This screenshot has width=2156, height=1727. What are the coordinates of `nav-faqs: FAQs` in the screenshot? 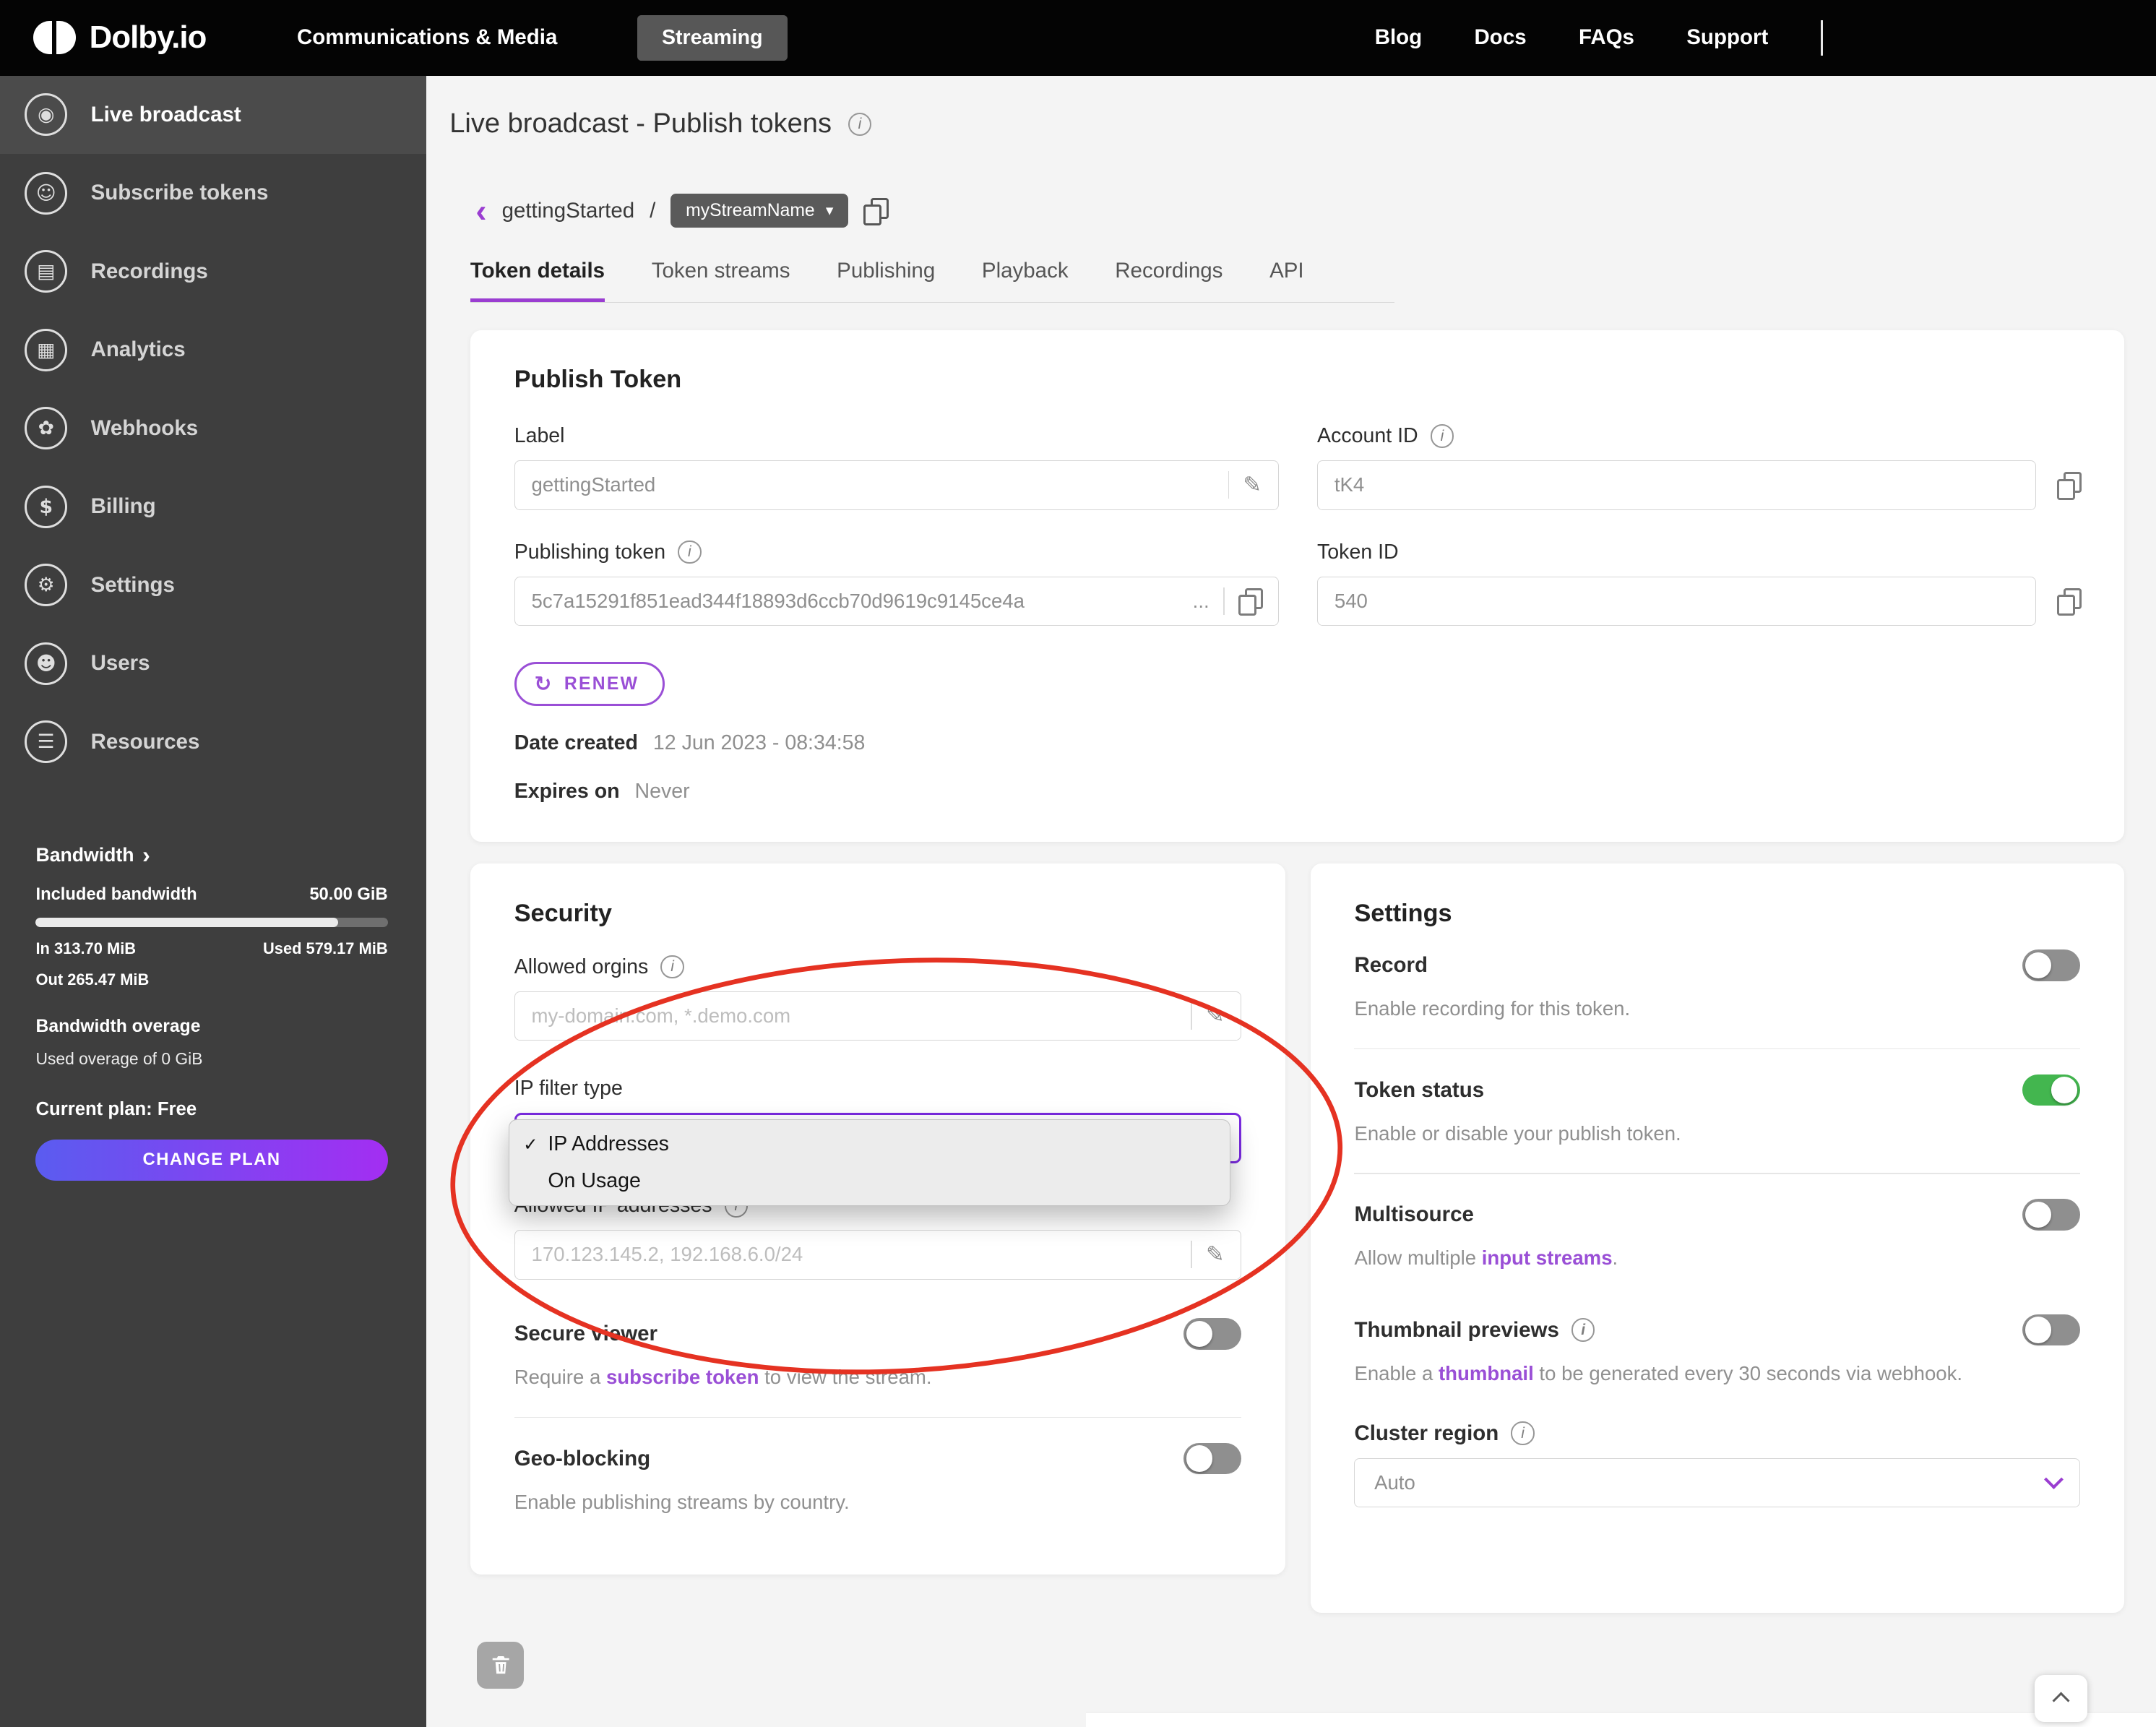 It's located at (1606, 37).